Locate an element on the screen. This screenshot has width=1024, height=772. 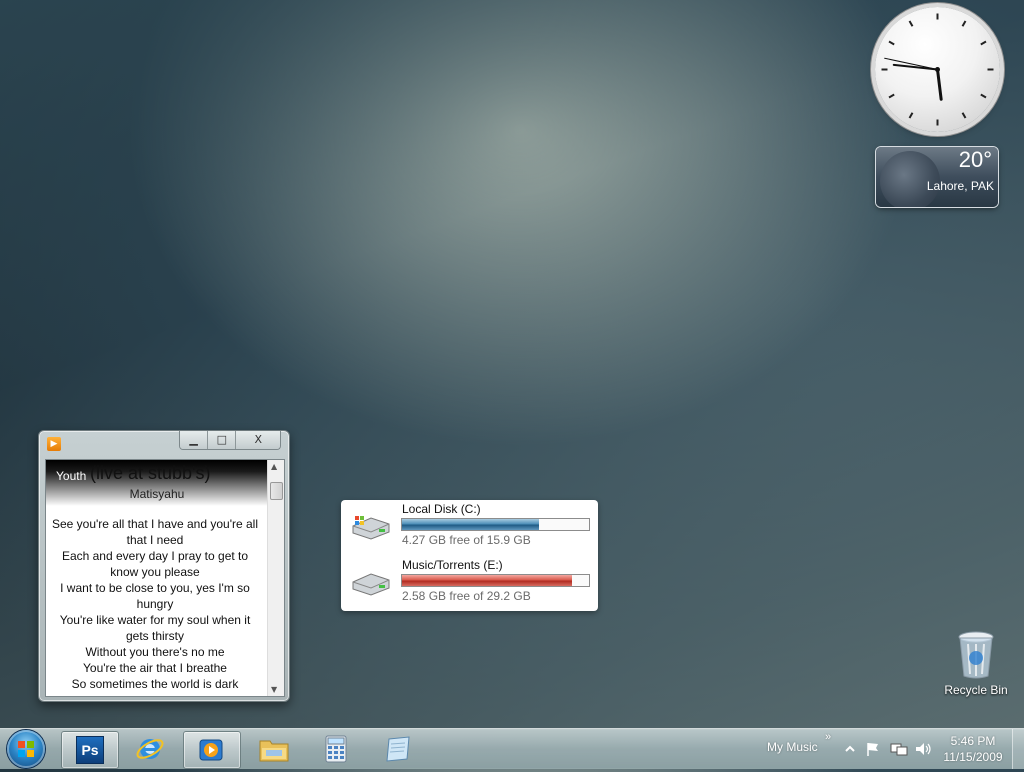
maximize-button: □ is located at coordinates (221, 440).